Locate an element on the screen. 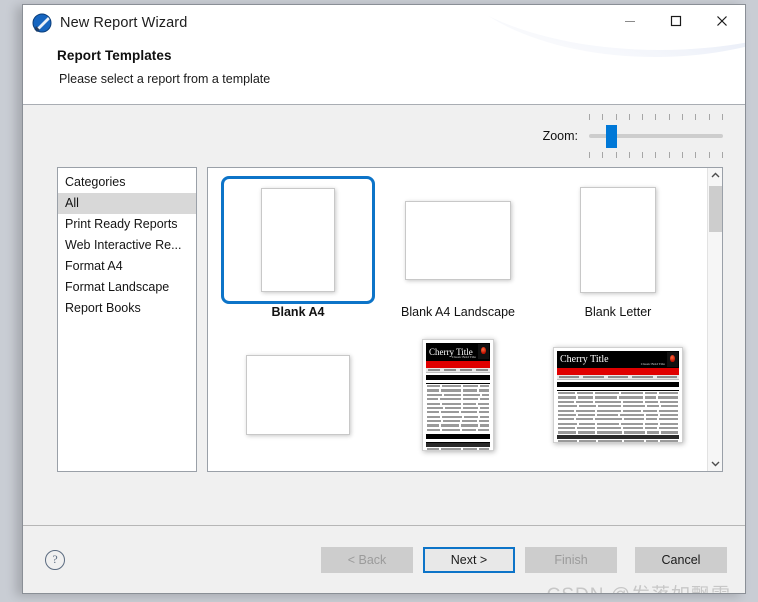 Image resolution: width=758 pixels, height=602 pixels. zoom-label: Zoom: is located at coordinates (560, 136).